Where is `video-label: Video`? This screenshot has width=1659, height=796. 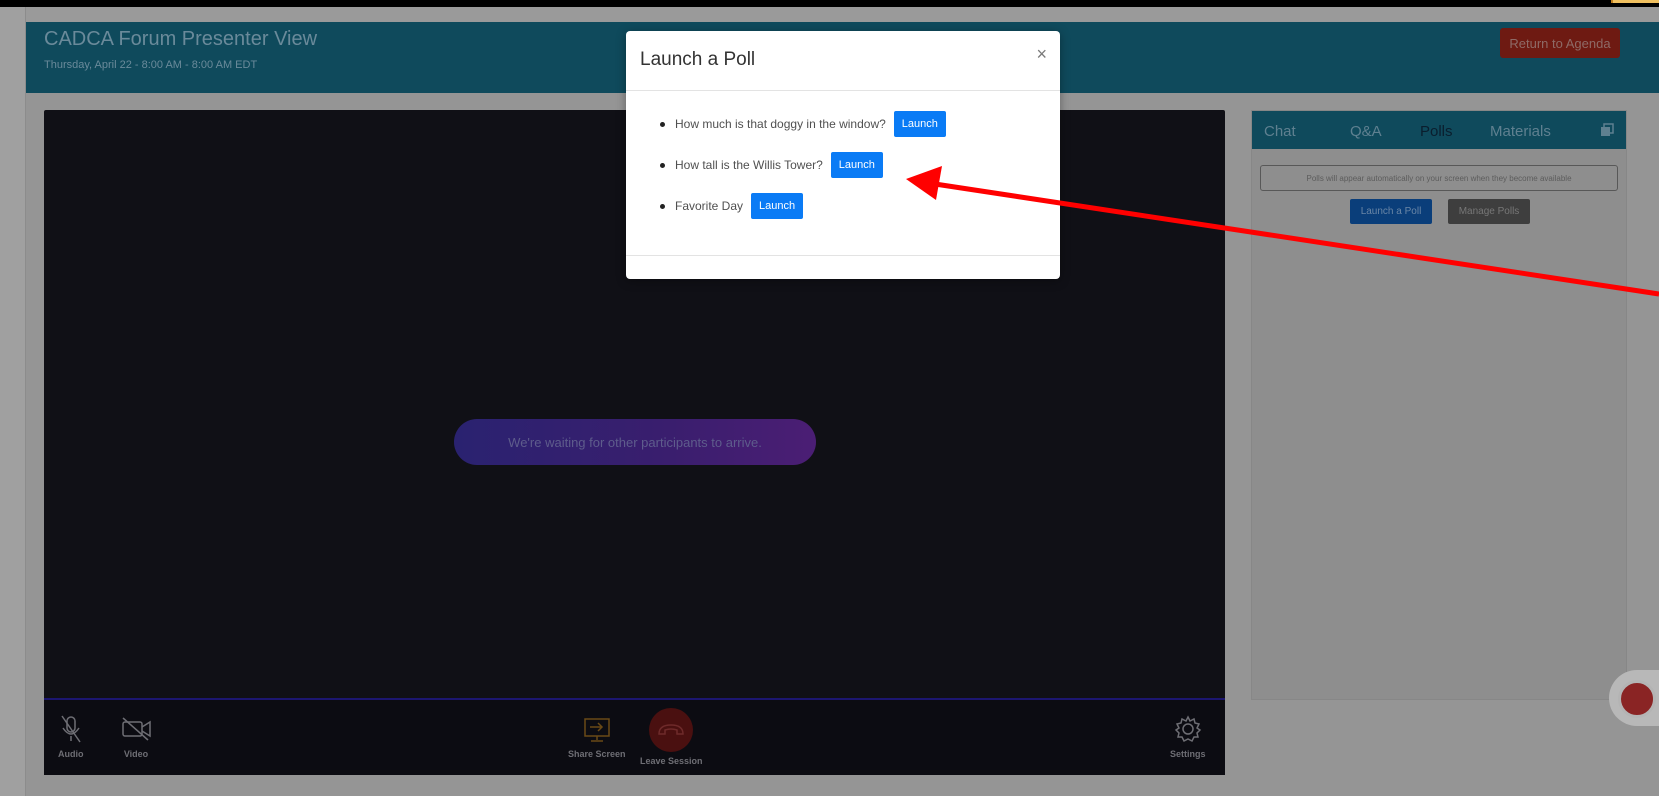
video-label: Video is located at coordinates (136, 754).